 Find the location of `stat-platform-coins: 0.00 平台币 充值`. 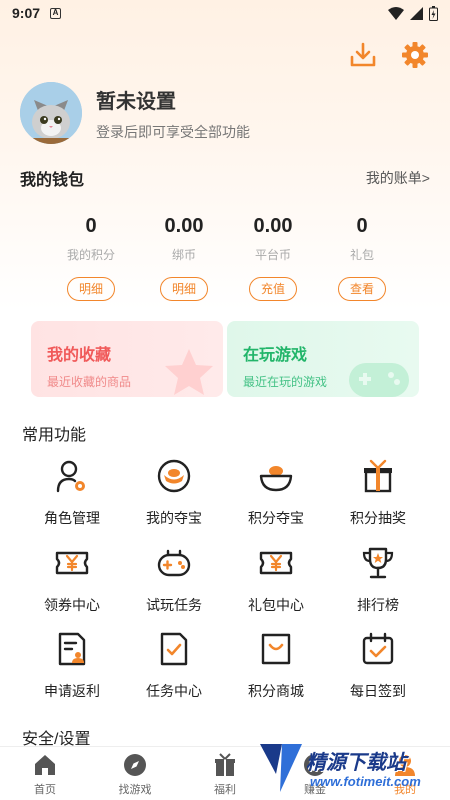

stat-platform-coins: 0.00 平台币 充值 is located at coordinates (273, 256).